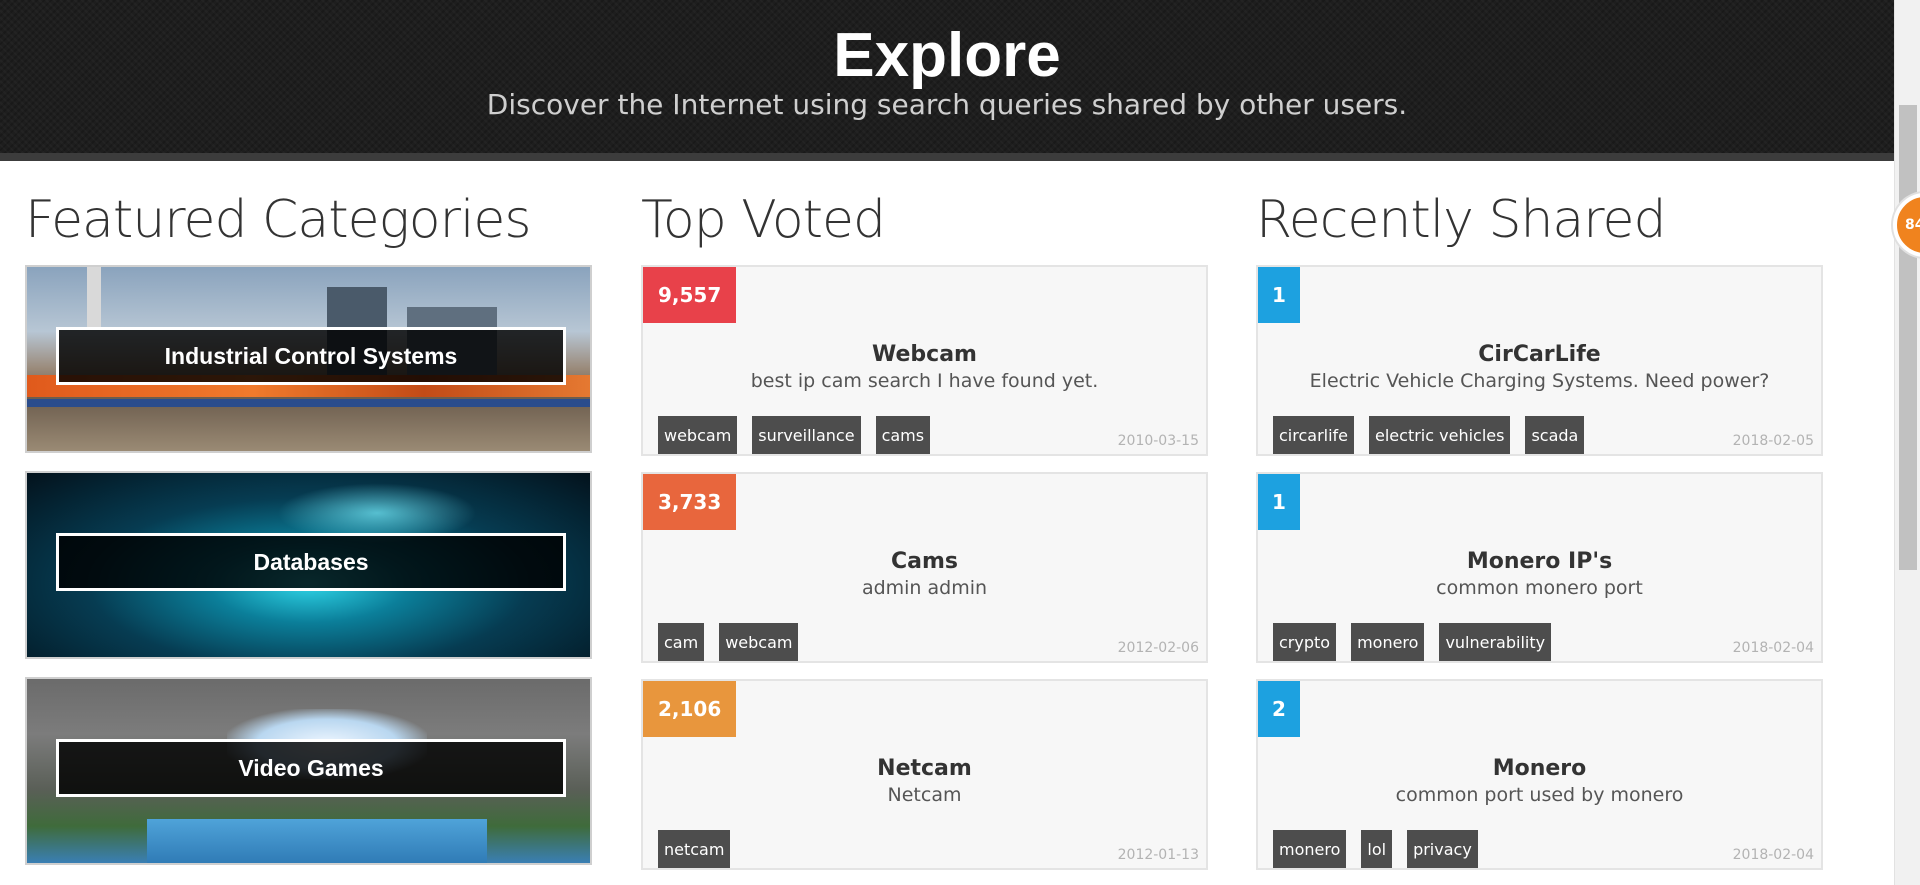 The height and width of the screenshot is (885, 1920). Describe the element at coordinates (311, 562) in the screenshot. I see `category-label: Databases` at that location.